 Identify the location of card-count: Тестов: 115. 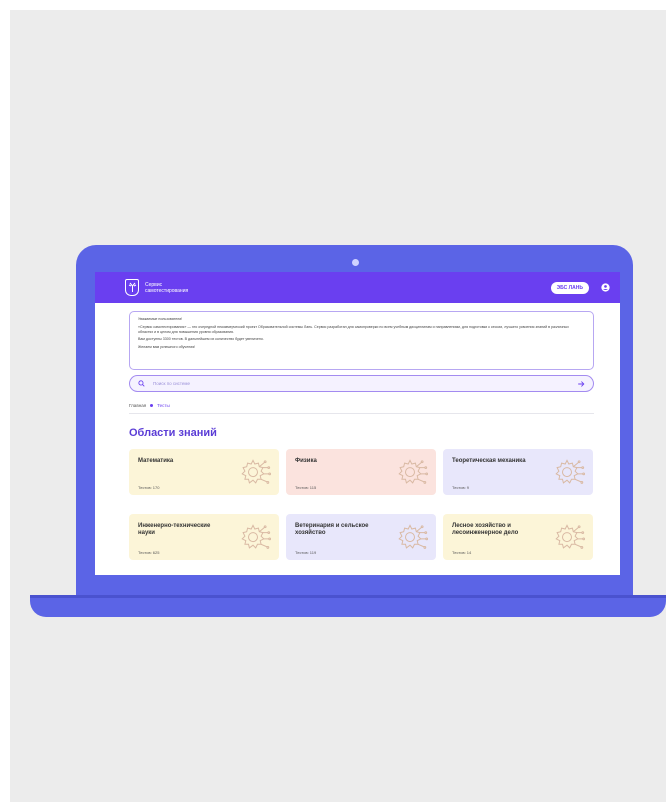
(306, 487).